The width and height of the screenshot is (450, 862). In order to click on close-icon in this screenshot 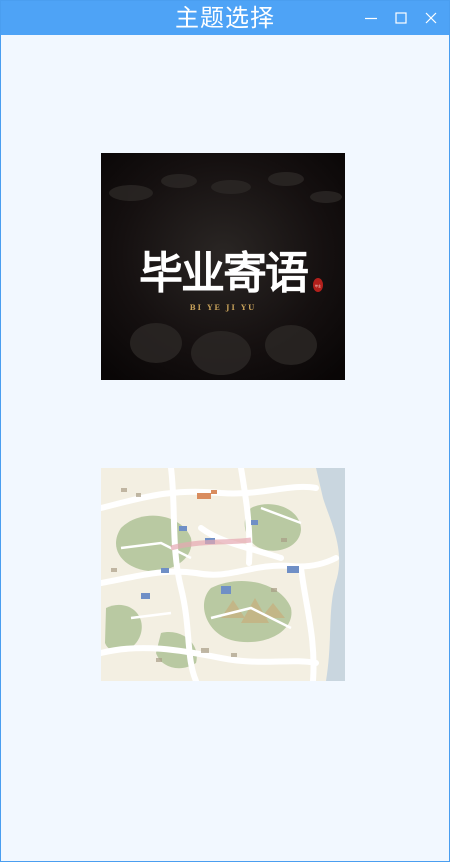, I will do `click(431, 18)`.